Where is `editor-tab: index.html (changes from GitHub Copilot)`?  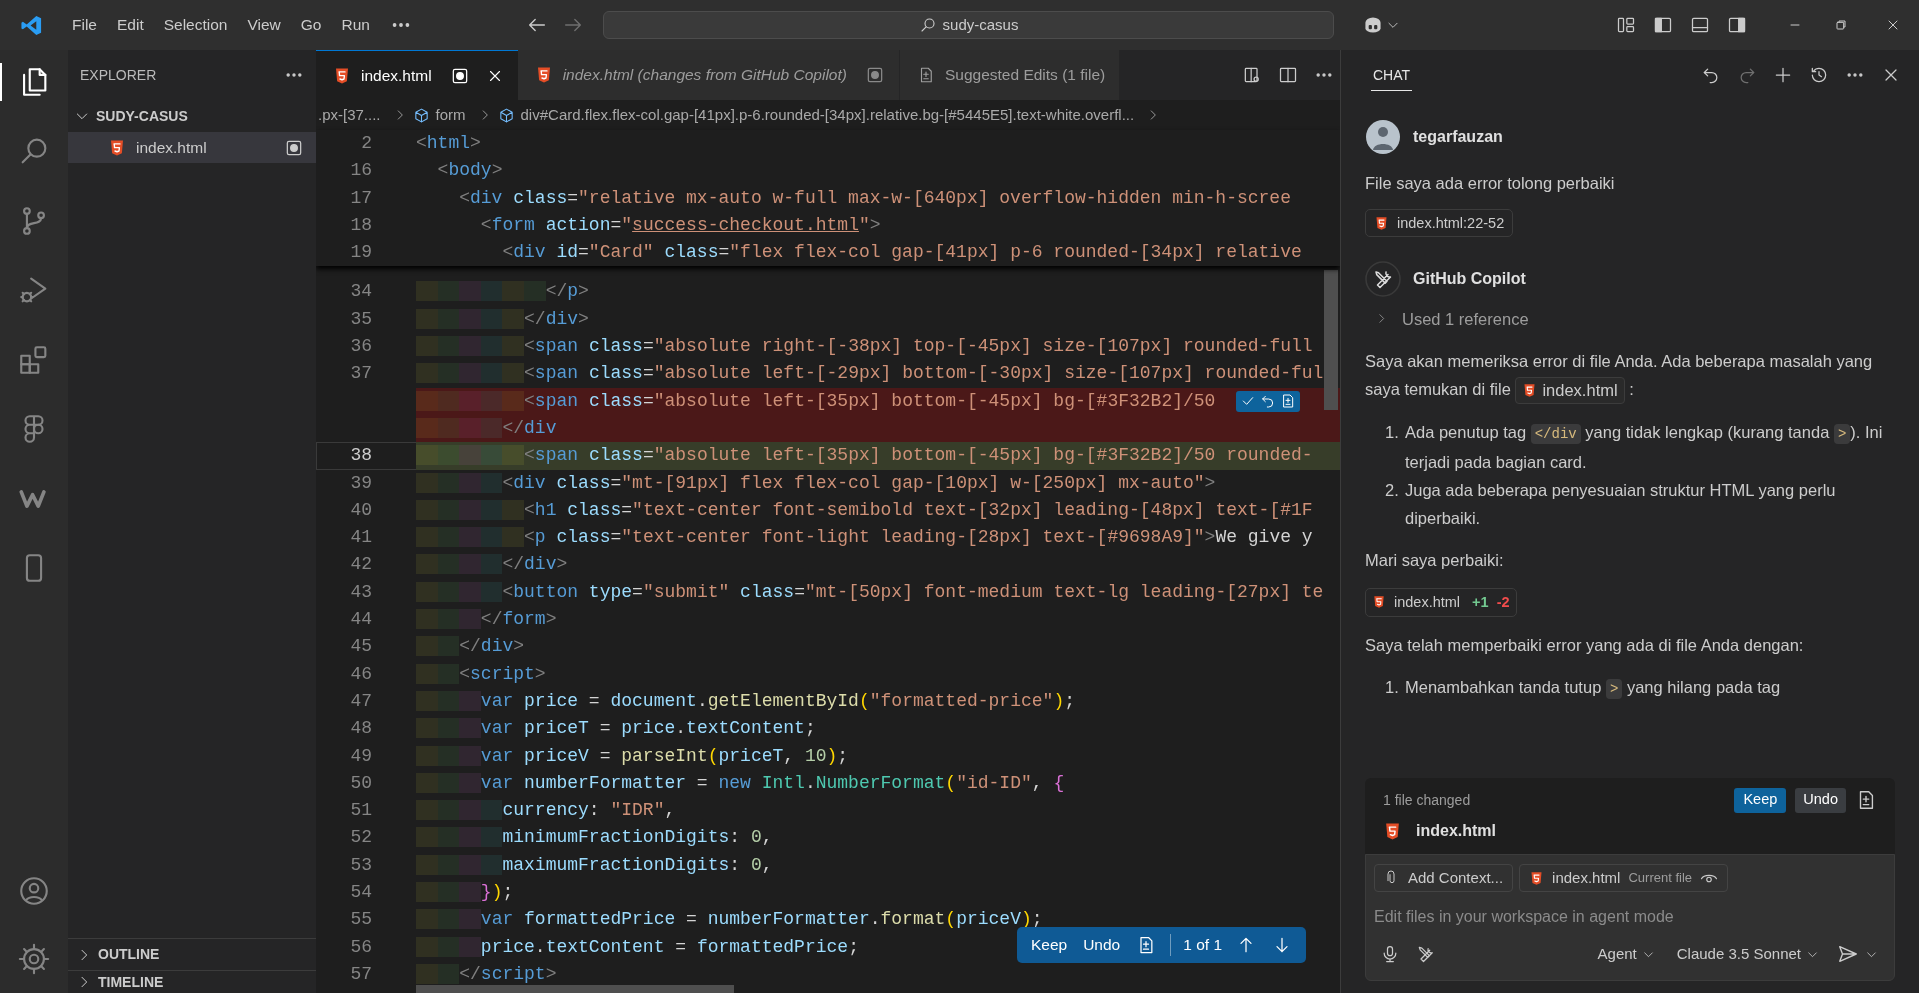 editor-tab: index.html (changes from GitHub Copilot) is located at coordinates (708, 75).